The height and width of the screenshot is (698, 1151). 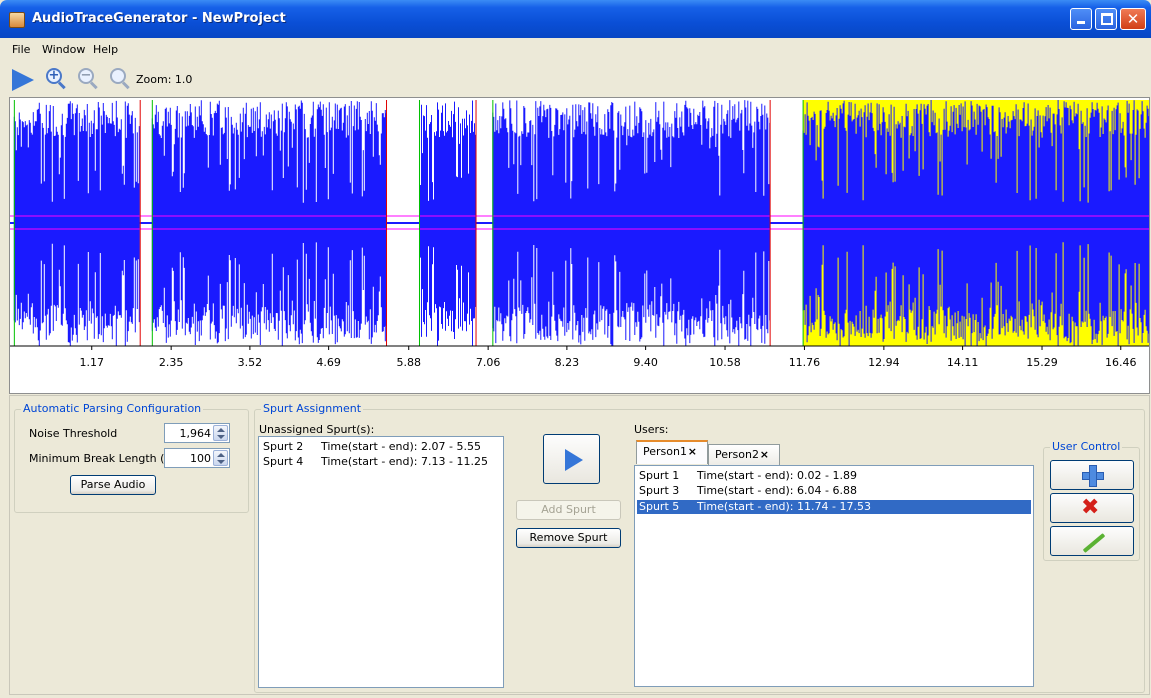 What do you see at coordinates (21, 49) in the screenshot?
I see `menu-file: File` at bounding box center [21, 49].